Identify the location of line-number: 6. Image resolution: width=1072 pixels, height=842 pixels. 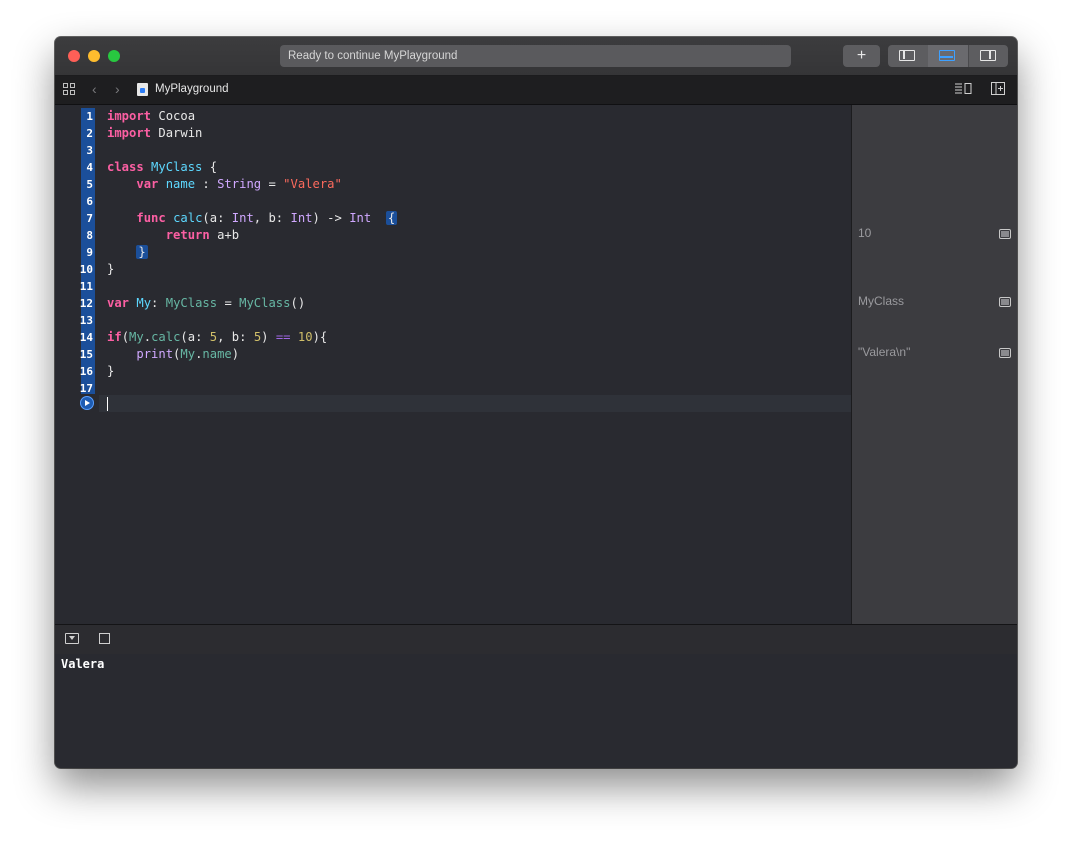
(84, 201).